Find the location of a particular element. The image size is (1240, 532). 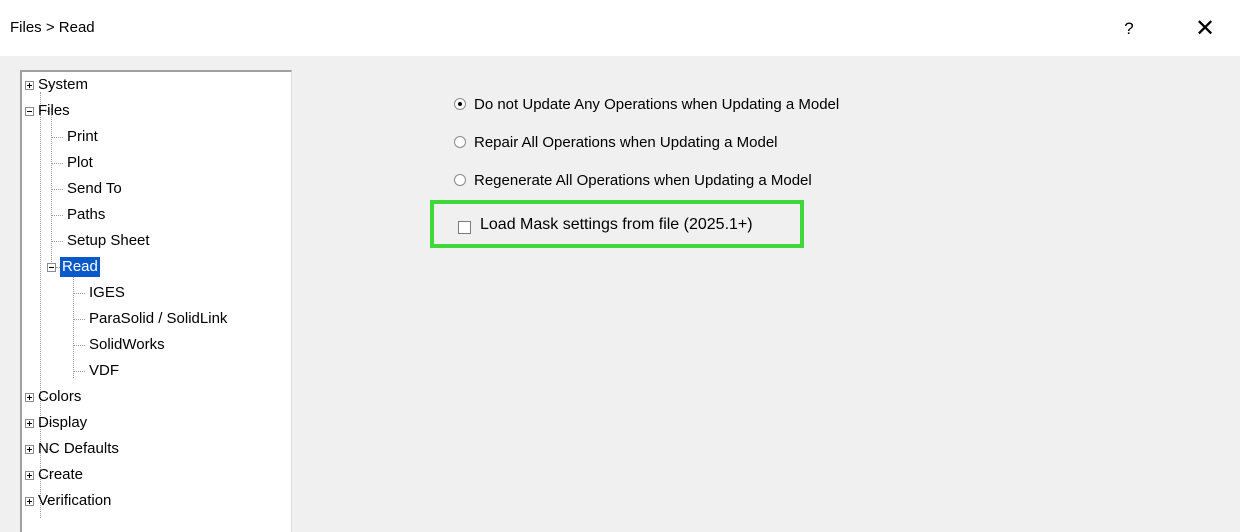

help-button: ? is located at coordinates (1129, 29).